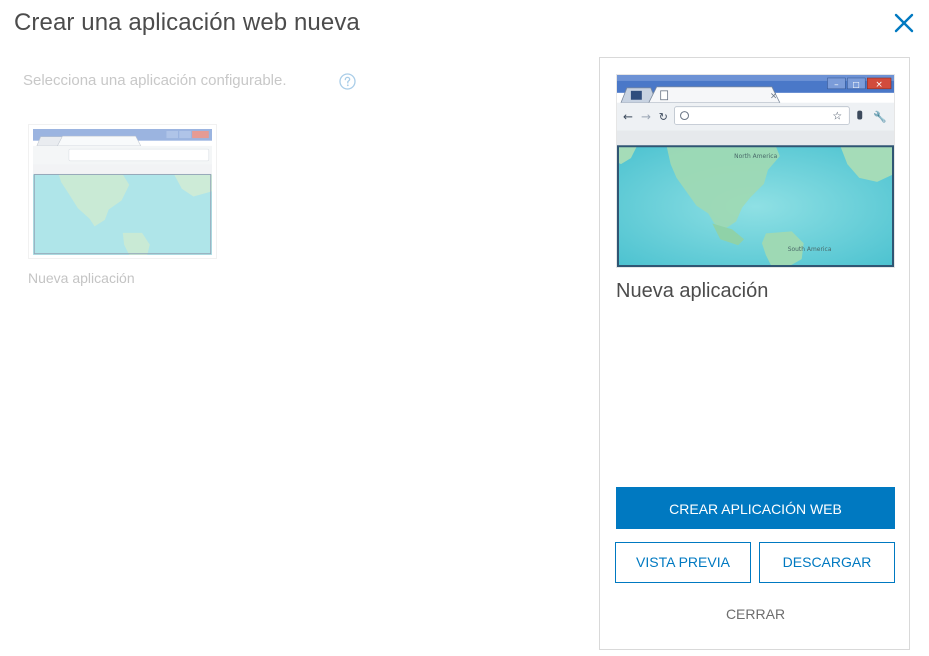 This screenshot has width=929, height=656. I want to click on template-card-nueva-aplicacion, so click(122, 191).